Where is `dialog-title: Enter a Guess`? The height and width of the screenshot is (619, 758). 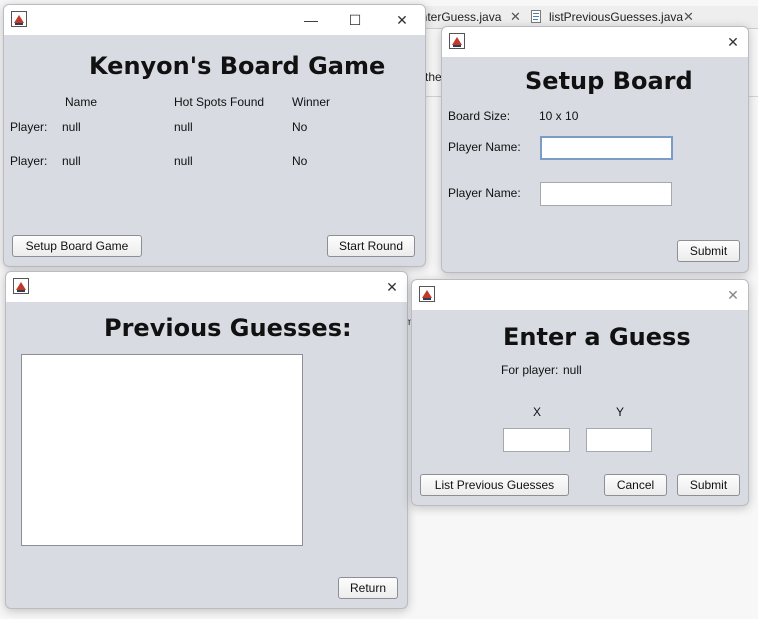 dialog-title: Enter a Guess is located at coordinates (597, 337).